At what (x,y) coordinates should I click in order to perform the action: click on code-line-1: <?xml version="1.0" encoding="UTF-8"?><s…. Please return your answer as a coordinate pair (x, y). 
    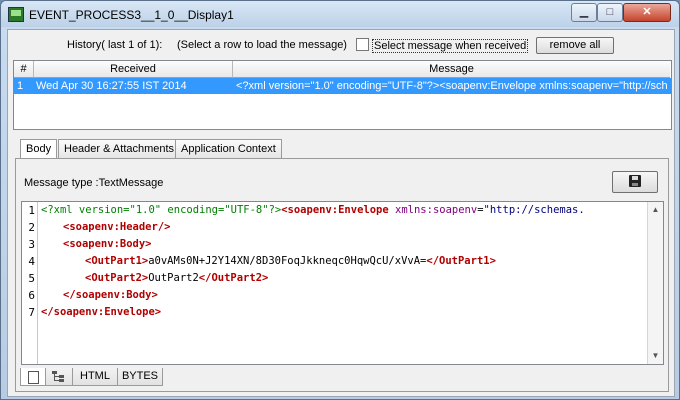
    Looking at the image, I should click on (313, 210).